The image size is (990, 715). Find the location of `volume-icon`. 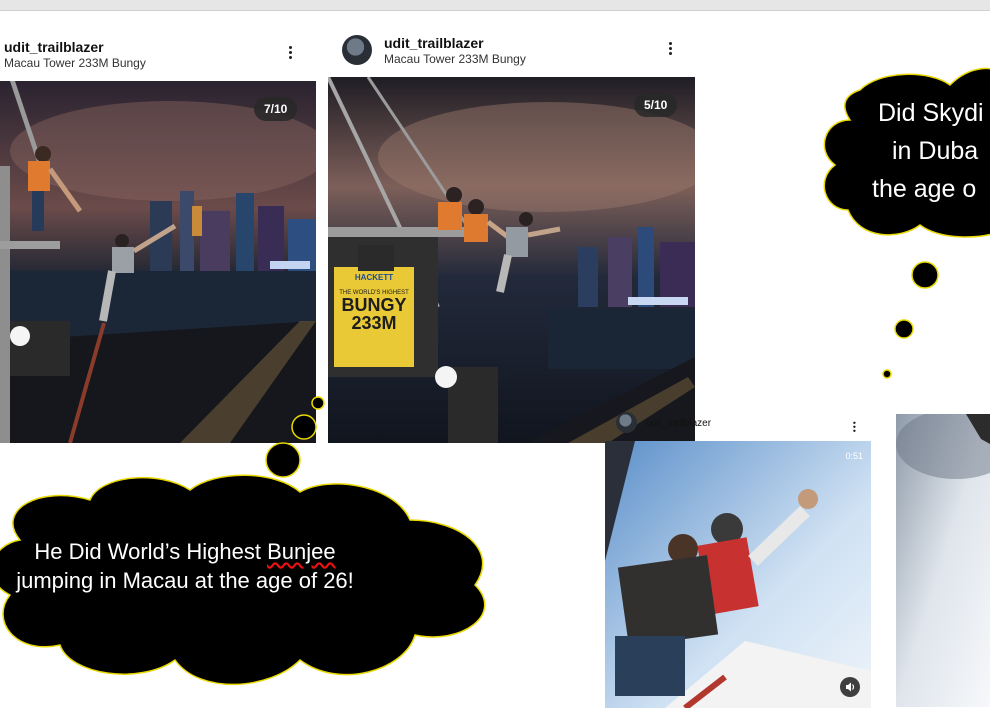

volume-icon is located at coordinates (850, 687).